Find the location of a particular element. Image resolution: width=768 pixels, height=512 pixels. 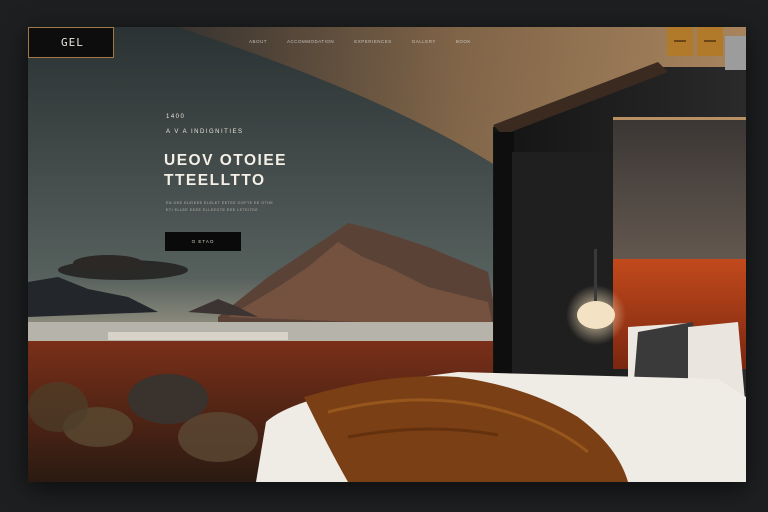

nav-item-gallery: GALLERY is located at coordinates (424, 41).